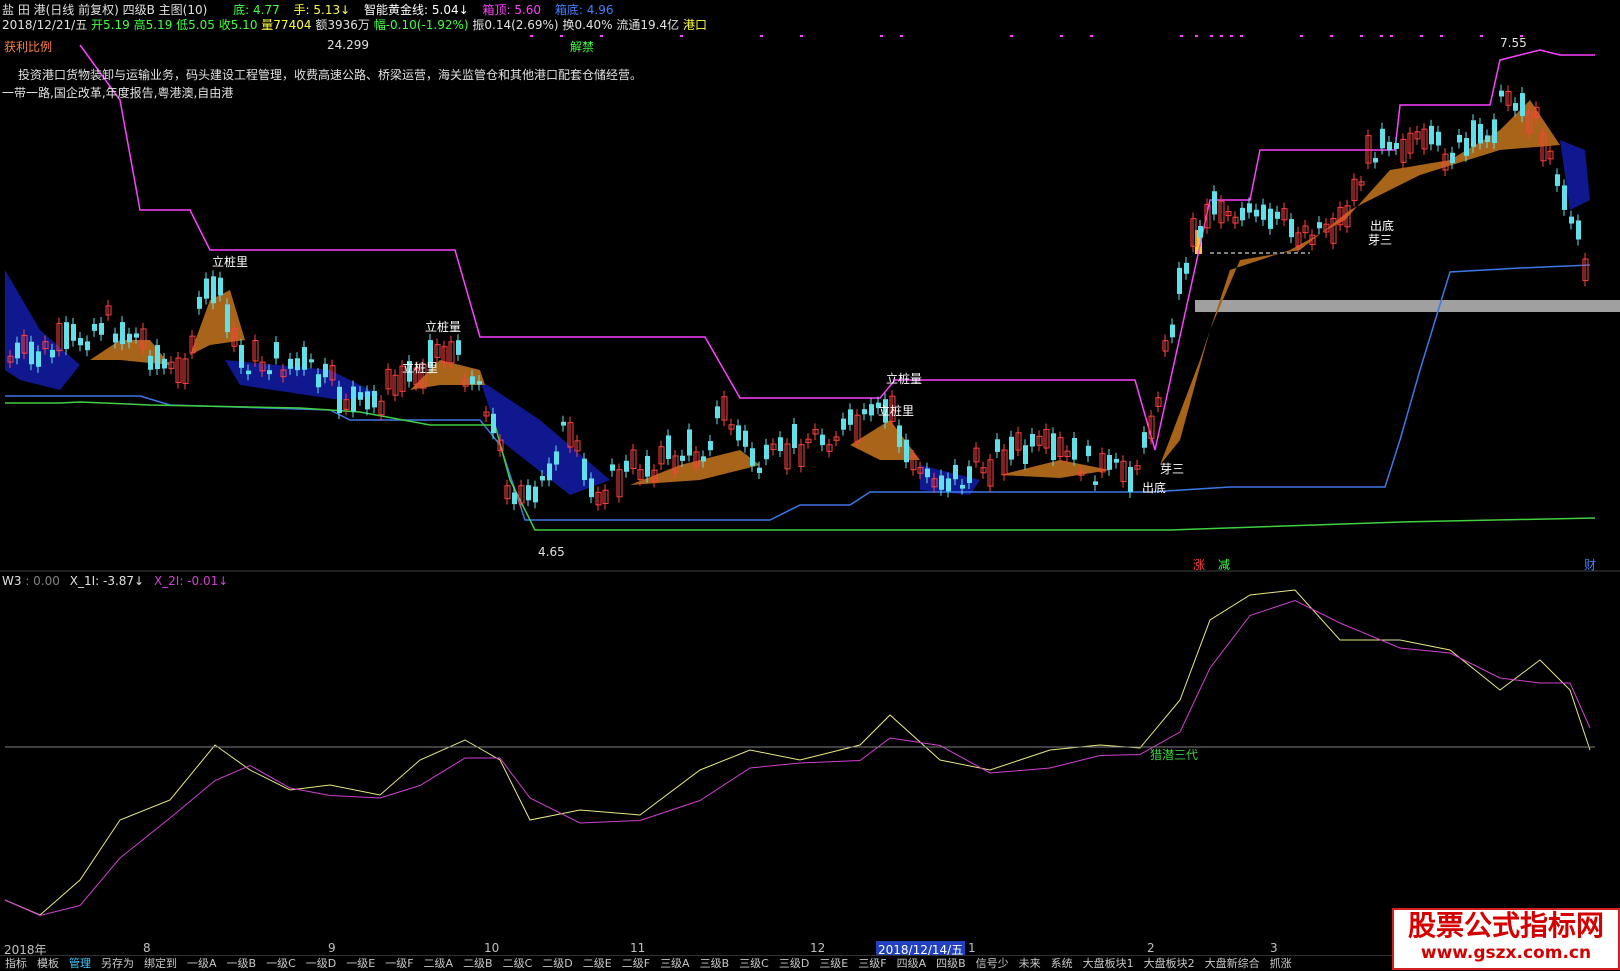 This screenshot has width=1620, height=971. Describe the element at coordinates (754, 963) in the screenshot. I see `taskbar-item: 三级C` at that location.